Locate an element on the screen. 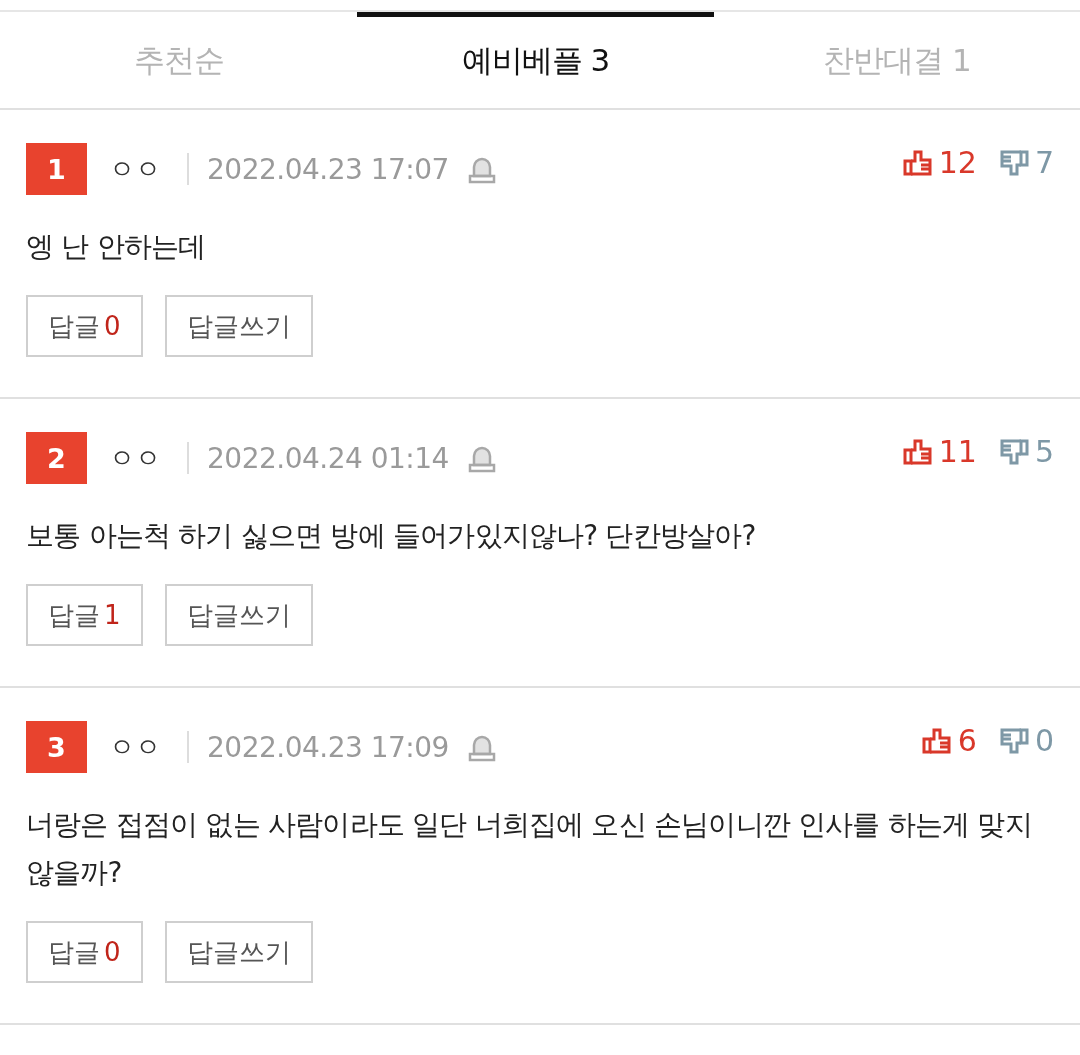 The width and height of the screenshot is (1080, 1055). tab: 예비베플 3 is located at coordinates (535, 60).